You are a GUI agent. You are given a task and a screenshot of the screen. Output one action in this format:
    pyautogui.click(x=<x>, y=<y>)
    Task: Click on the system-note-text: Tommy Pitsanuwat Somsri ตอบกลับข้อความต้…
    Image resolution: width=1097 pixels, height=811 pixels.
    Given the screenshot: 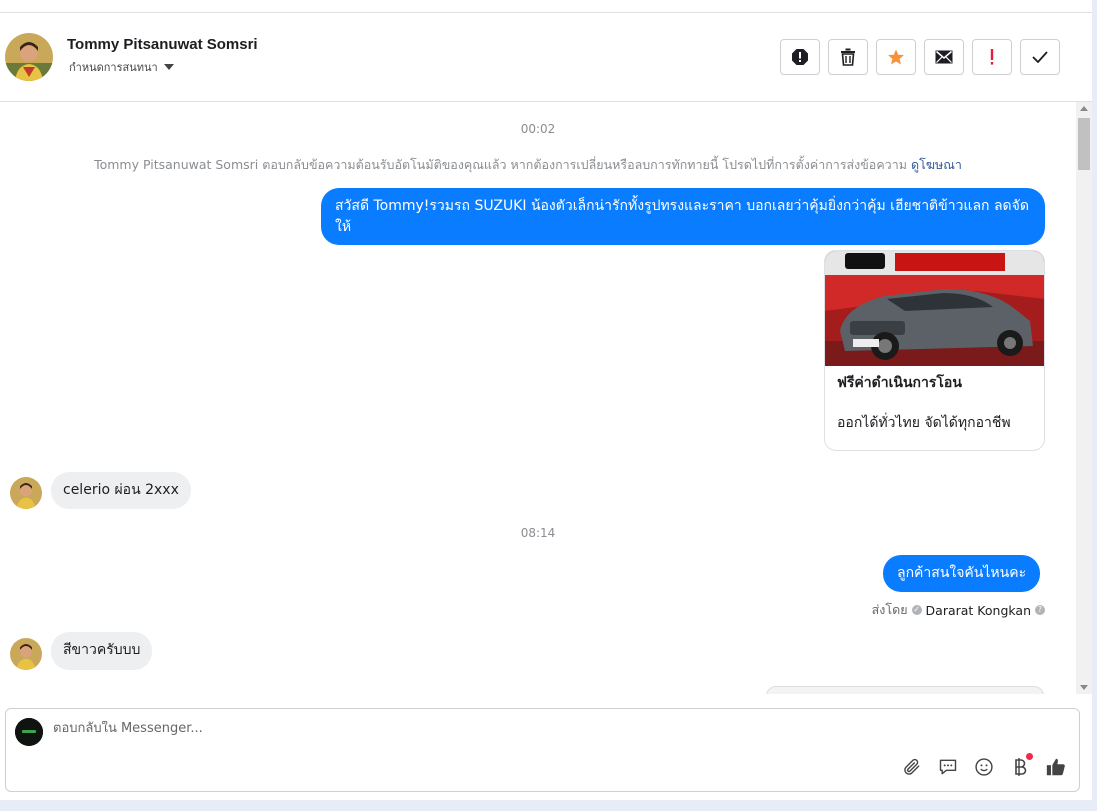 What is the action you would take?
    pyautogui.click(x=500, y=164)
    